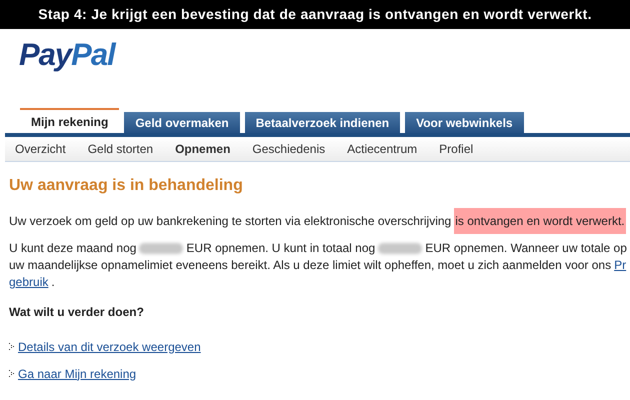 Image resolution: width=630 pixels, height=400 pixels. What do you see at coordinates (281, 248) in the screenshot?
I see `paragraph-text: EUR opnemen. U kunt in totaal nog` at bounding box center [281, 248].